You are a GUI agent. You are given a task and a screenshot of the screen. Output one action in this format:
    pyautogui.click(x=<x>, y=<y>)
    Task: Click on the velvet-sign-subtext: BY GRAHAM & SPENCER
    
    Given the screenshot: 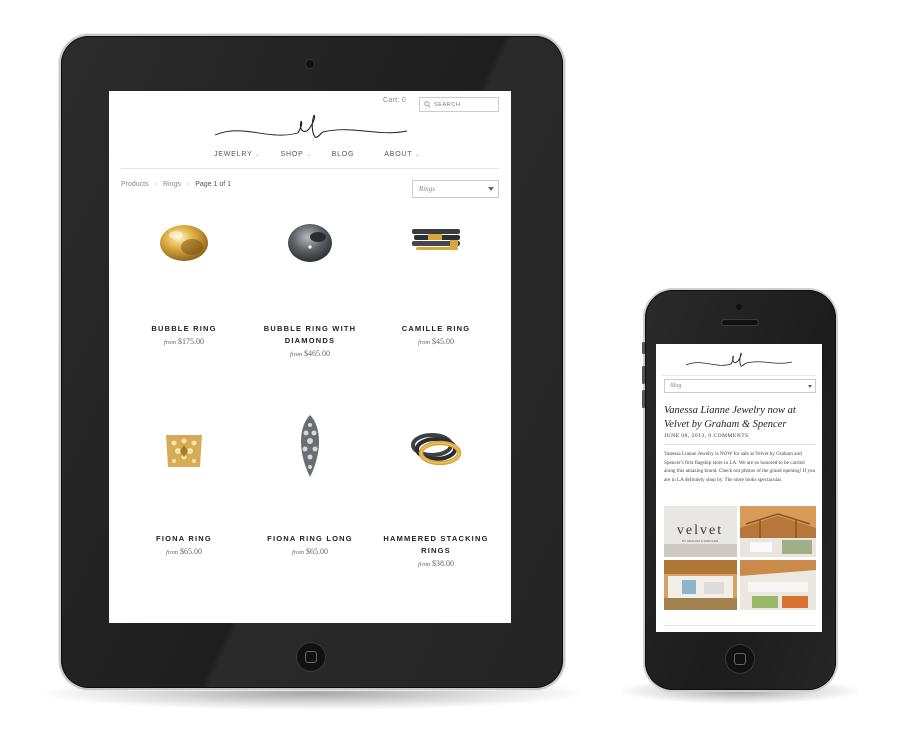 What is the action you would take?
    pyautogui.click(x=700, y=541)
    